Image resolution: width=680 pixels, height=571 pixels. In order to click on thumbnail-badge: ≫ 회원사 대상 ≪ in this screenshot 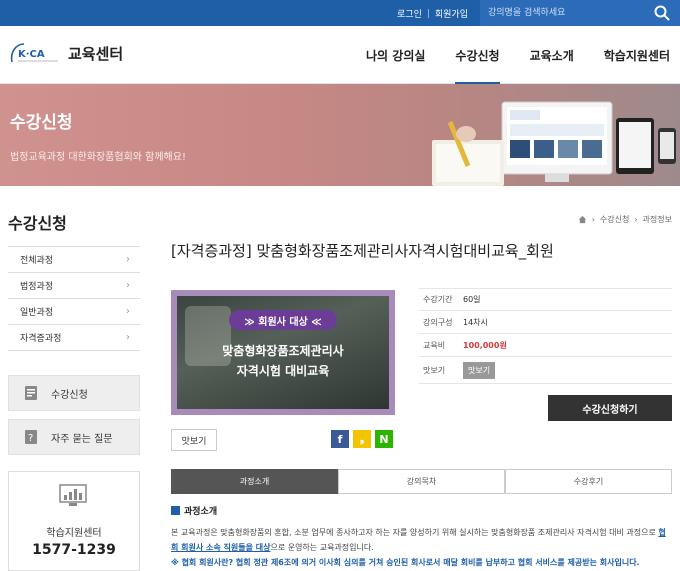, I will do `click(283, 320)`.